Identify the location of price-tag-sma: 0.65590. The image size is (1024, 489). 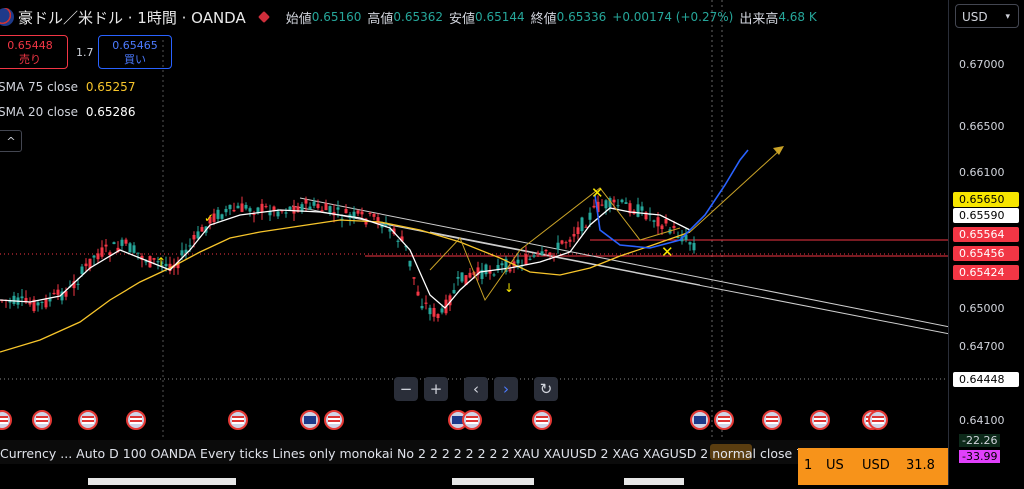
(986, 215).